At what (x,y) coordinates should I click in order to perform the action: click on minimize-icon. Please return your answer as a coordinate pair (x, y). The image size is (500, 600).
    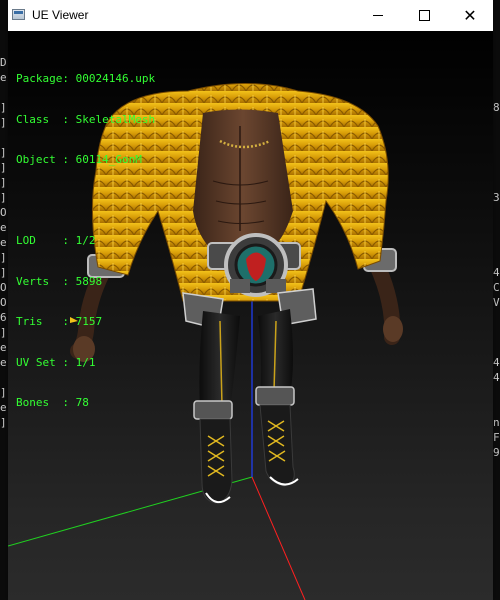
    Looking at the image, I should click on (378, 15).